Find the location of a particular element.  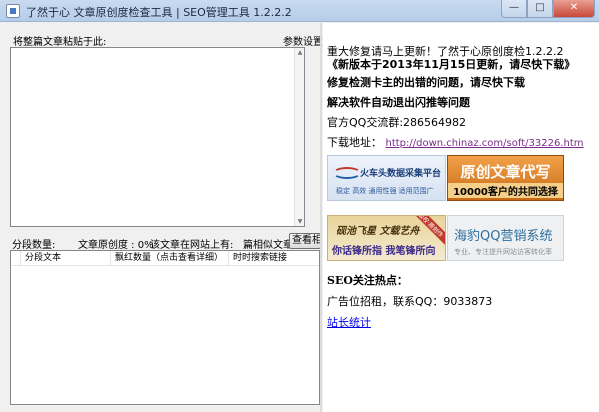

huochetou-logo-icon is located at coordinates (347, 173).